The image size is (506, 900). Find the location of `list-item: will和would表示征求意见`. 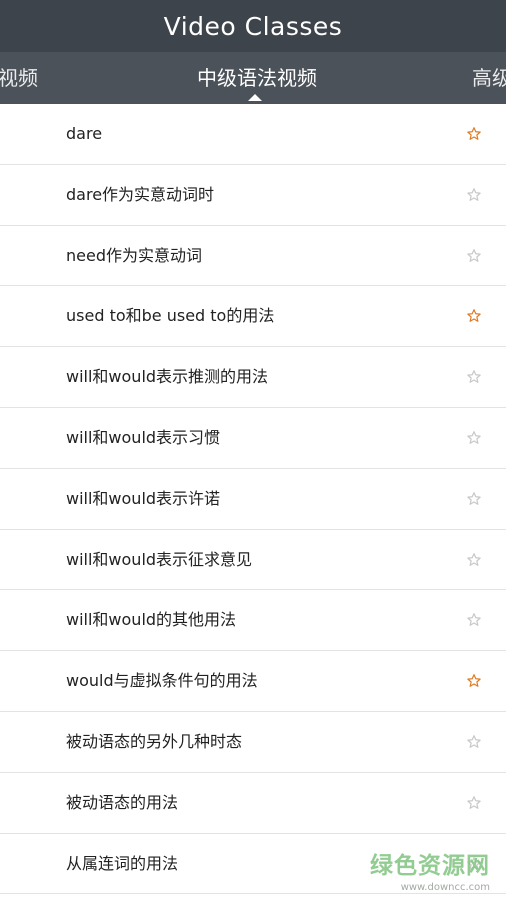

list-item: will和would表示征求意见 is located at coordinates (253, 560).